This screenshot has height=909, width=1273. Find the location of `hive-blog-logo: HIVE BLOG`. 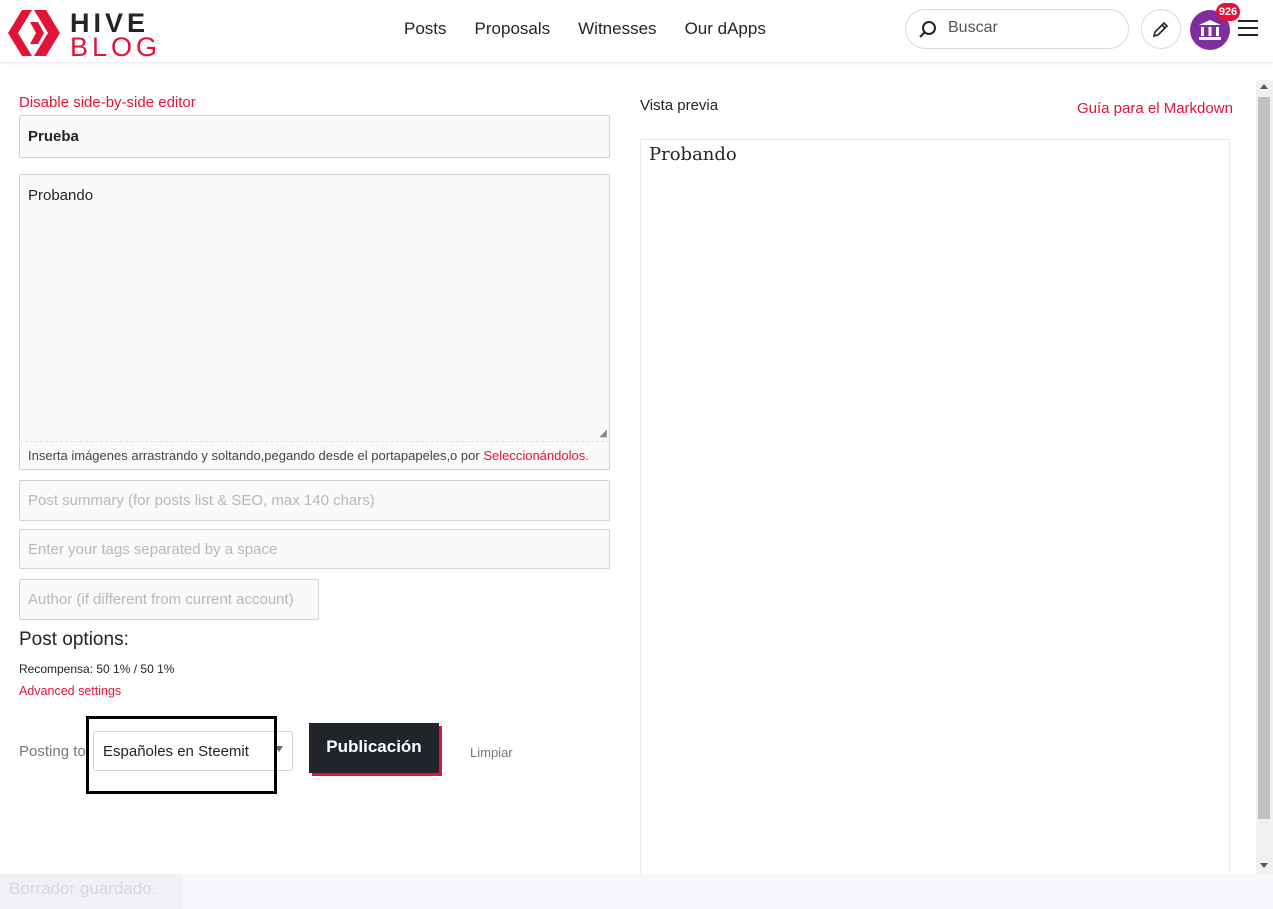

hive-blog-logo: HIVE BLOG is located at coordinates (88, 35).